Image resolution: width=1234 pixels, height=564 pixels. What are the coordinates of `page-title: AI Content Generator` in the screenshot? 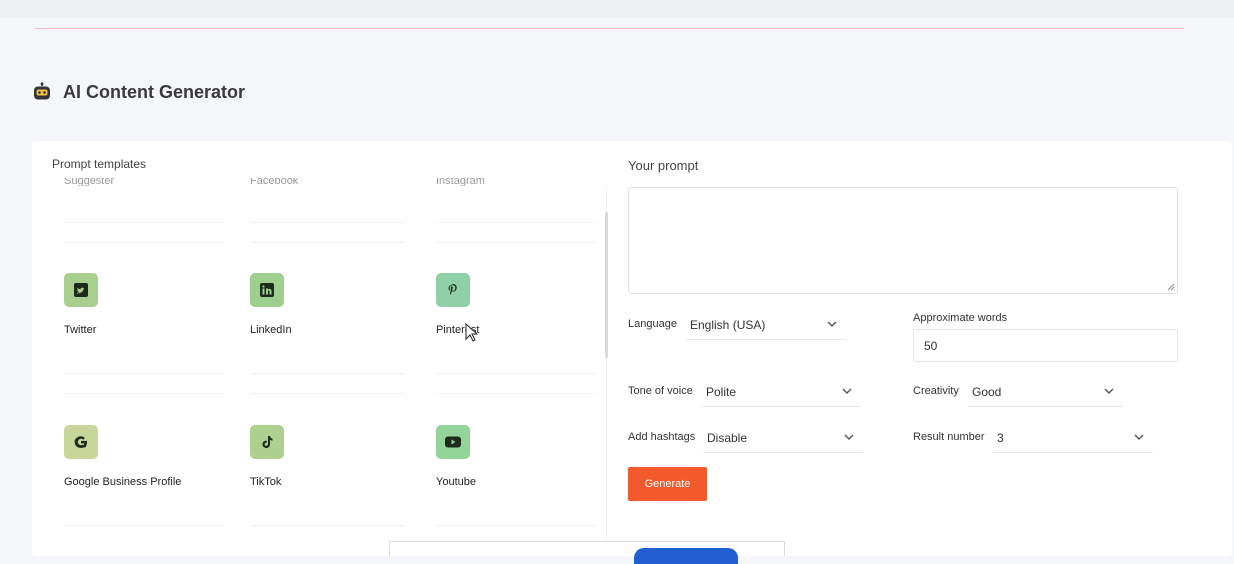 It's located at (154, 91).